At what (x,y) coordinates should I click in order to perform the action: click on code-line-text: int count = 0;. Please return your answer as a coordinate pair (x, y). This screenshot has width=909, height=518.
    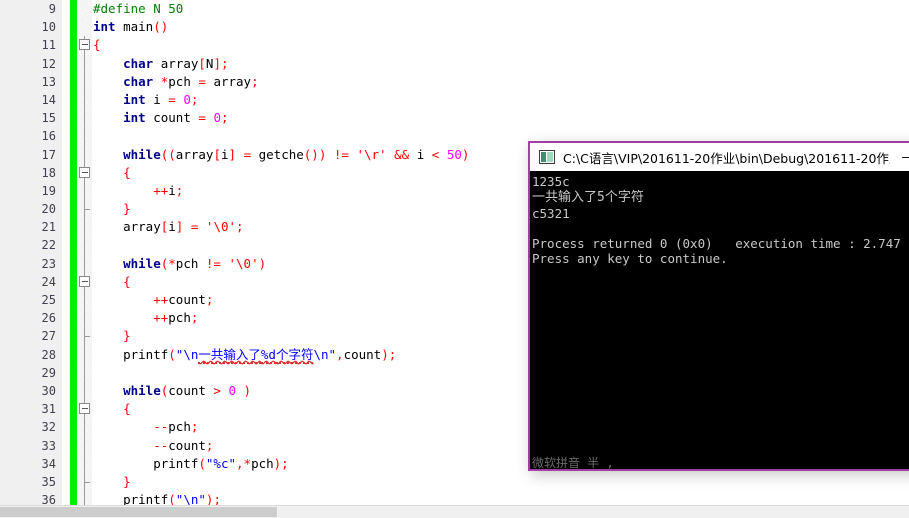
    Looking at the image, I should click on (160, 118).